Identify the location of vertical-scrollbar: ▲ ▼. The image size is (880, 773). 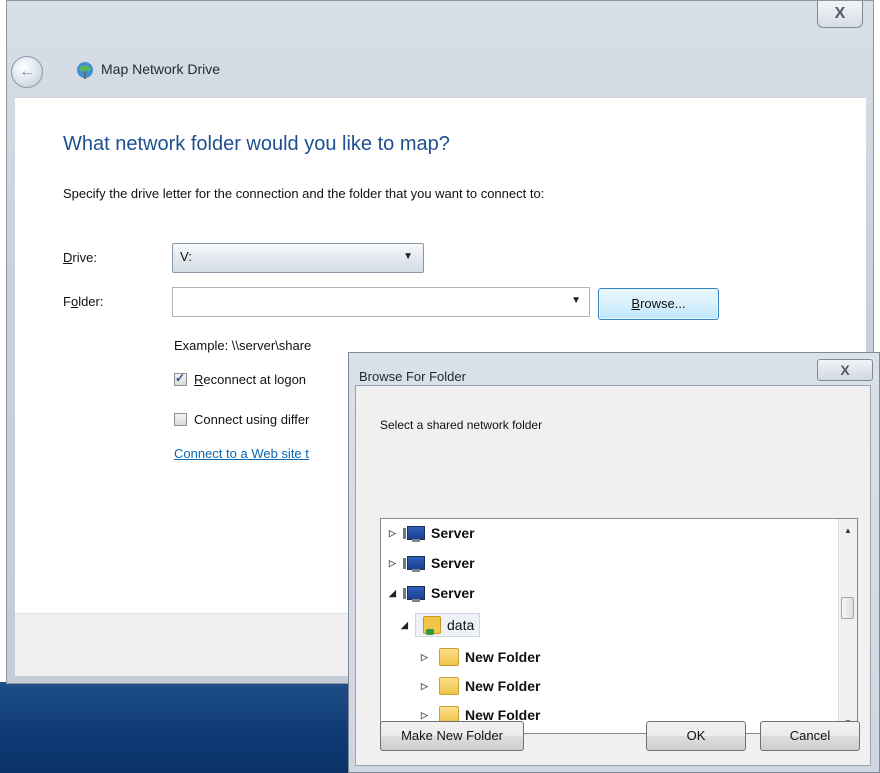
(847, 626).